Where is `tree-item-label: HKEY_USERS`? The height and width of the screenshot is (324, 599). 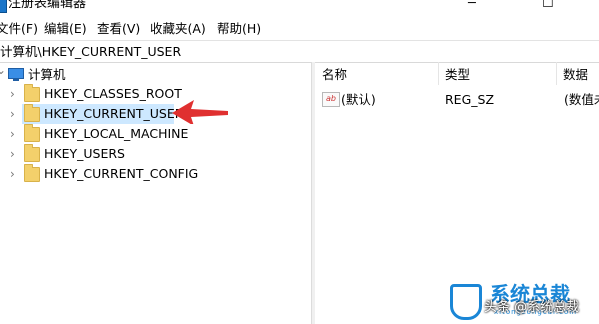 tree-item-label: HKEY_USERS is located at coordinates (84, 153).